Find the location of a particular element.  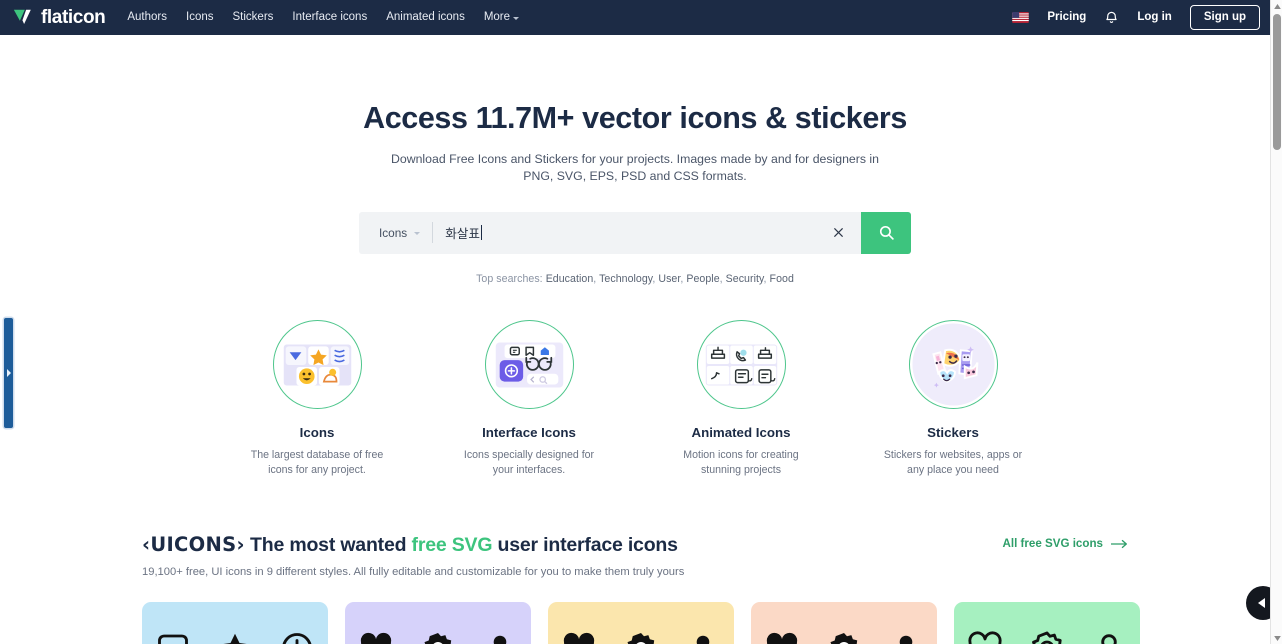

search-type-selector: Icons is located at coordinates (395, 233).